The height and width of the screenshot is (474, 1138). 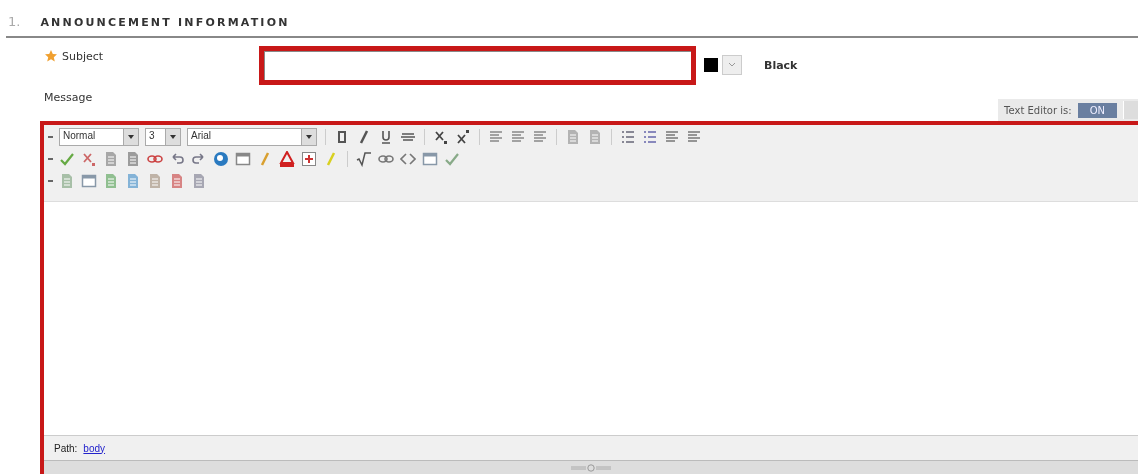 I want to click on message-label: Message, so click(x=68, y=97).